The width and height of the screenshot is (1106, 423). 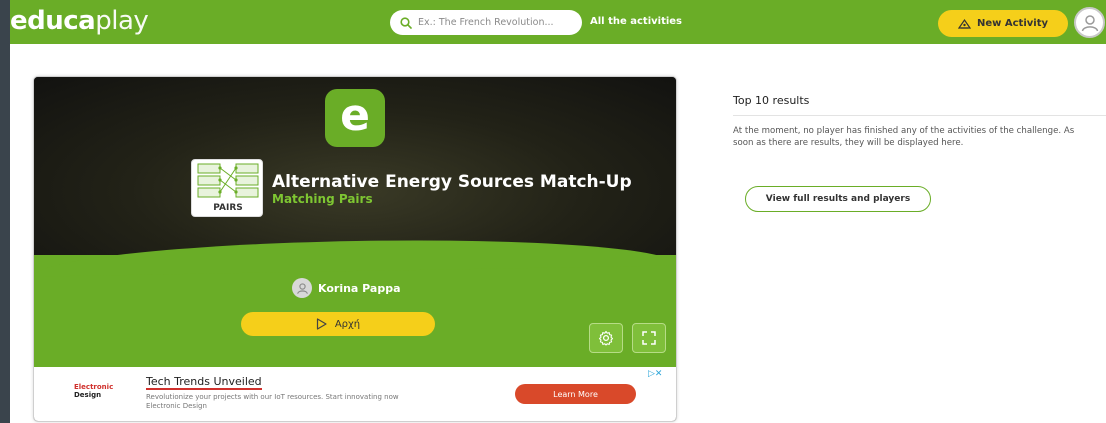 I want to click on search-box, so click(x=486, y=22).